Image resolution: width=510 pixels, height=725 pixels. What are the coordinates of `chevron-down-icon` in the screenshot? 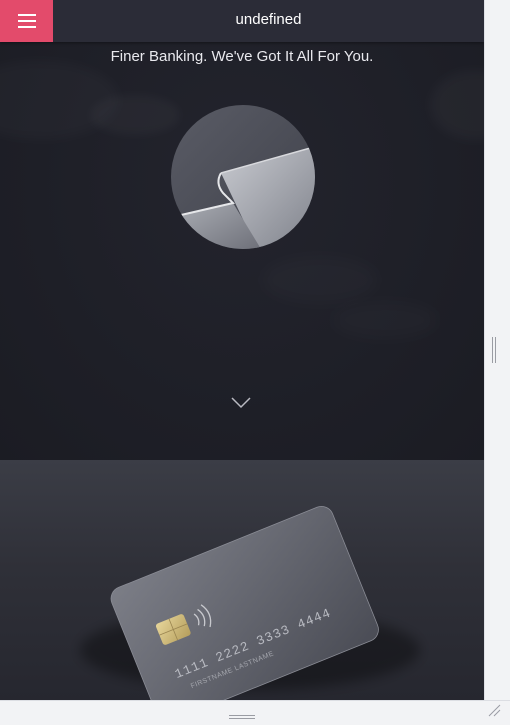 It's located at (241, 403).